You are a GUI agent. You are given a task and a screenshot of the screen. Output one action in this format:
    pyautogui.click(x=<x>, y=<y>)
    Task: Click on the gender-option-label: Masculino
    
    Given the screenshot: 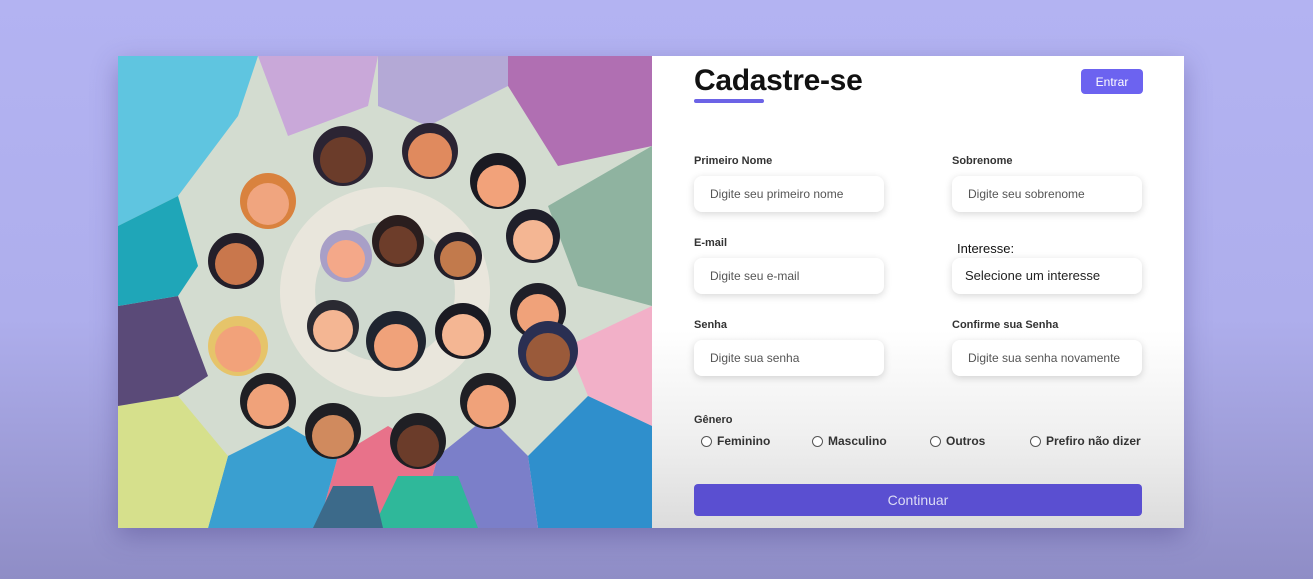 What is the action you would take?
    pyautogui.click(x=857, y=441)
    